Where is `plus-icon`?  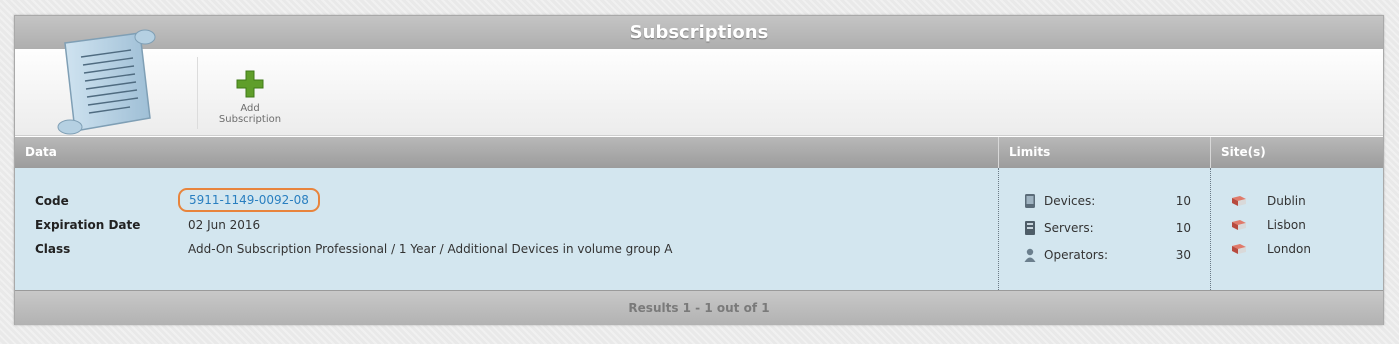
plus-icon is located at coordinates (250, 84).